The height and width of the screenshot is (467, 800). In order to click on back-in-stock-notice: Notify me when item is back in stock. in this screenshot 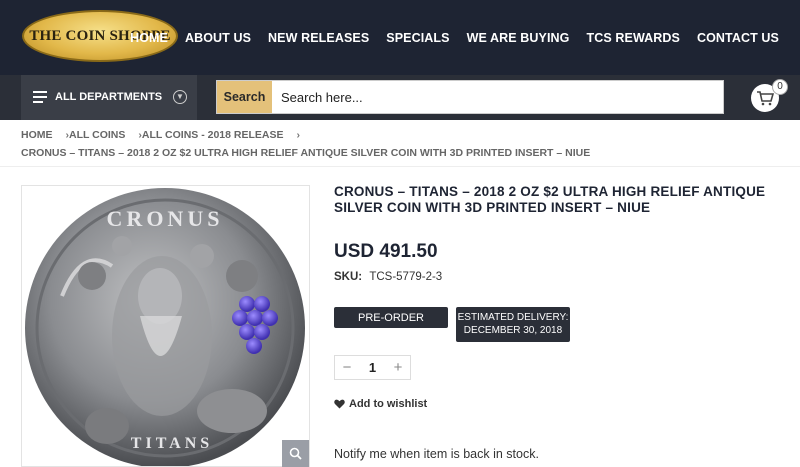, I will do `click(436, 454)`.